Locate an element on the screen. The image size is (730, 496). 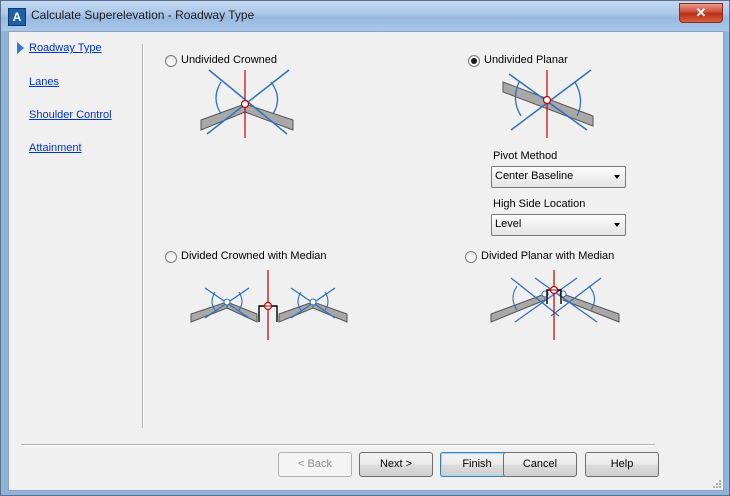
divided-crowned-median-label: Divided Crowned with Median is located at coordinates (254, 256).